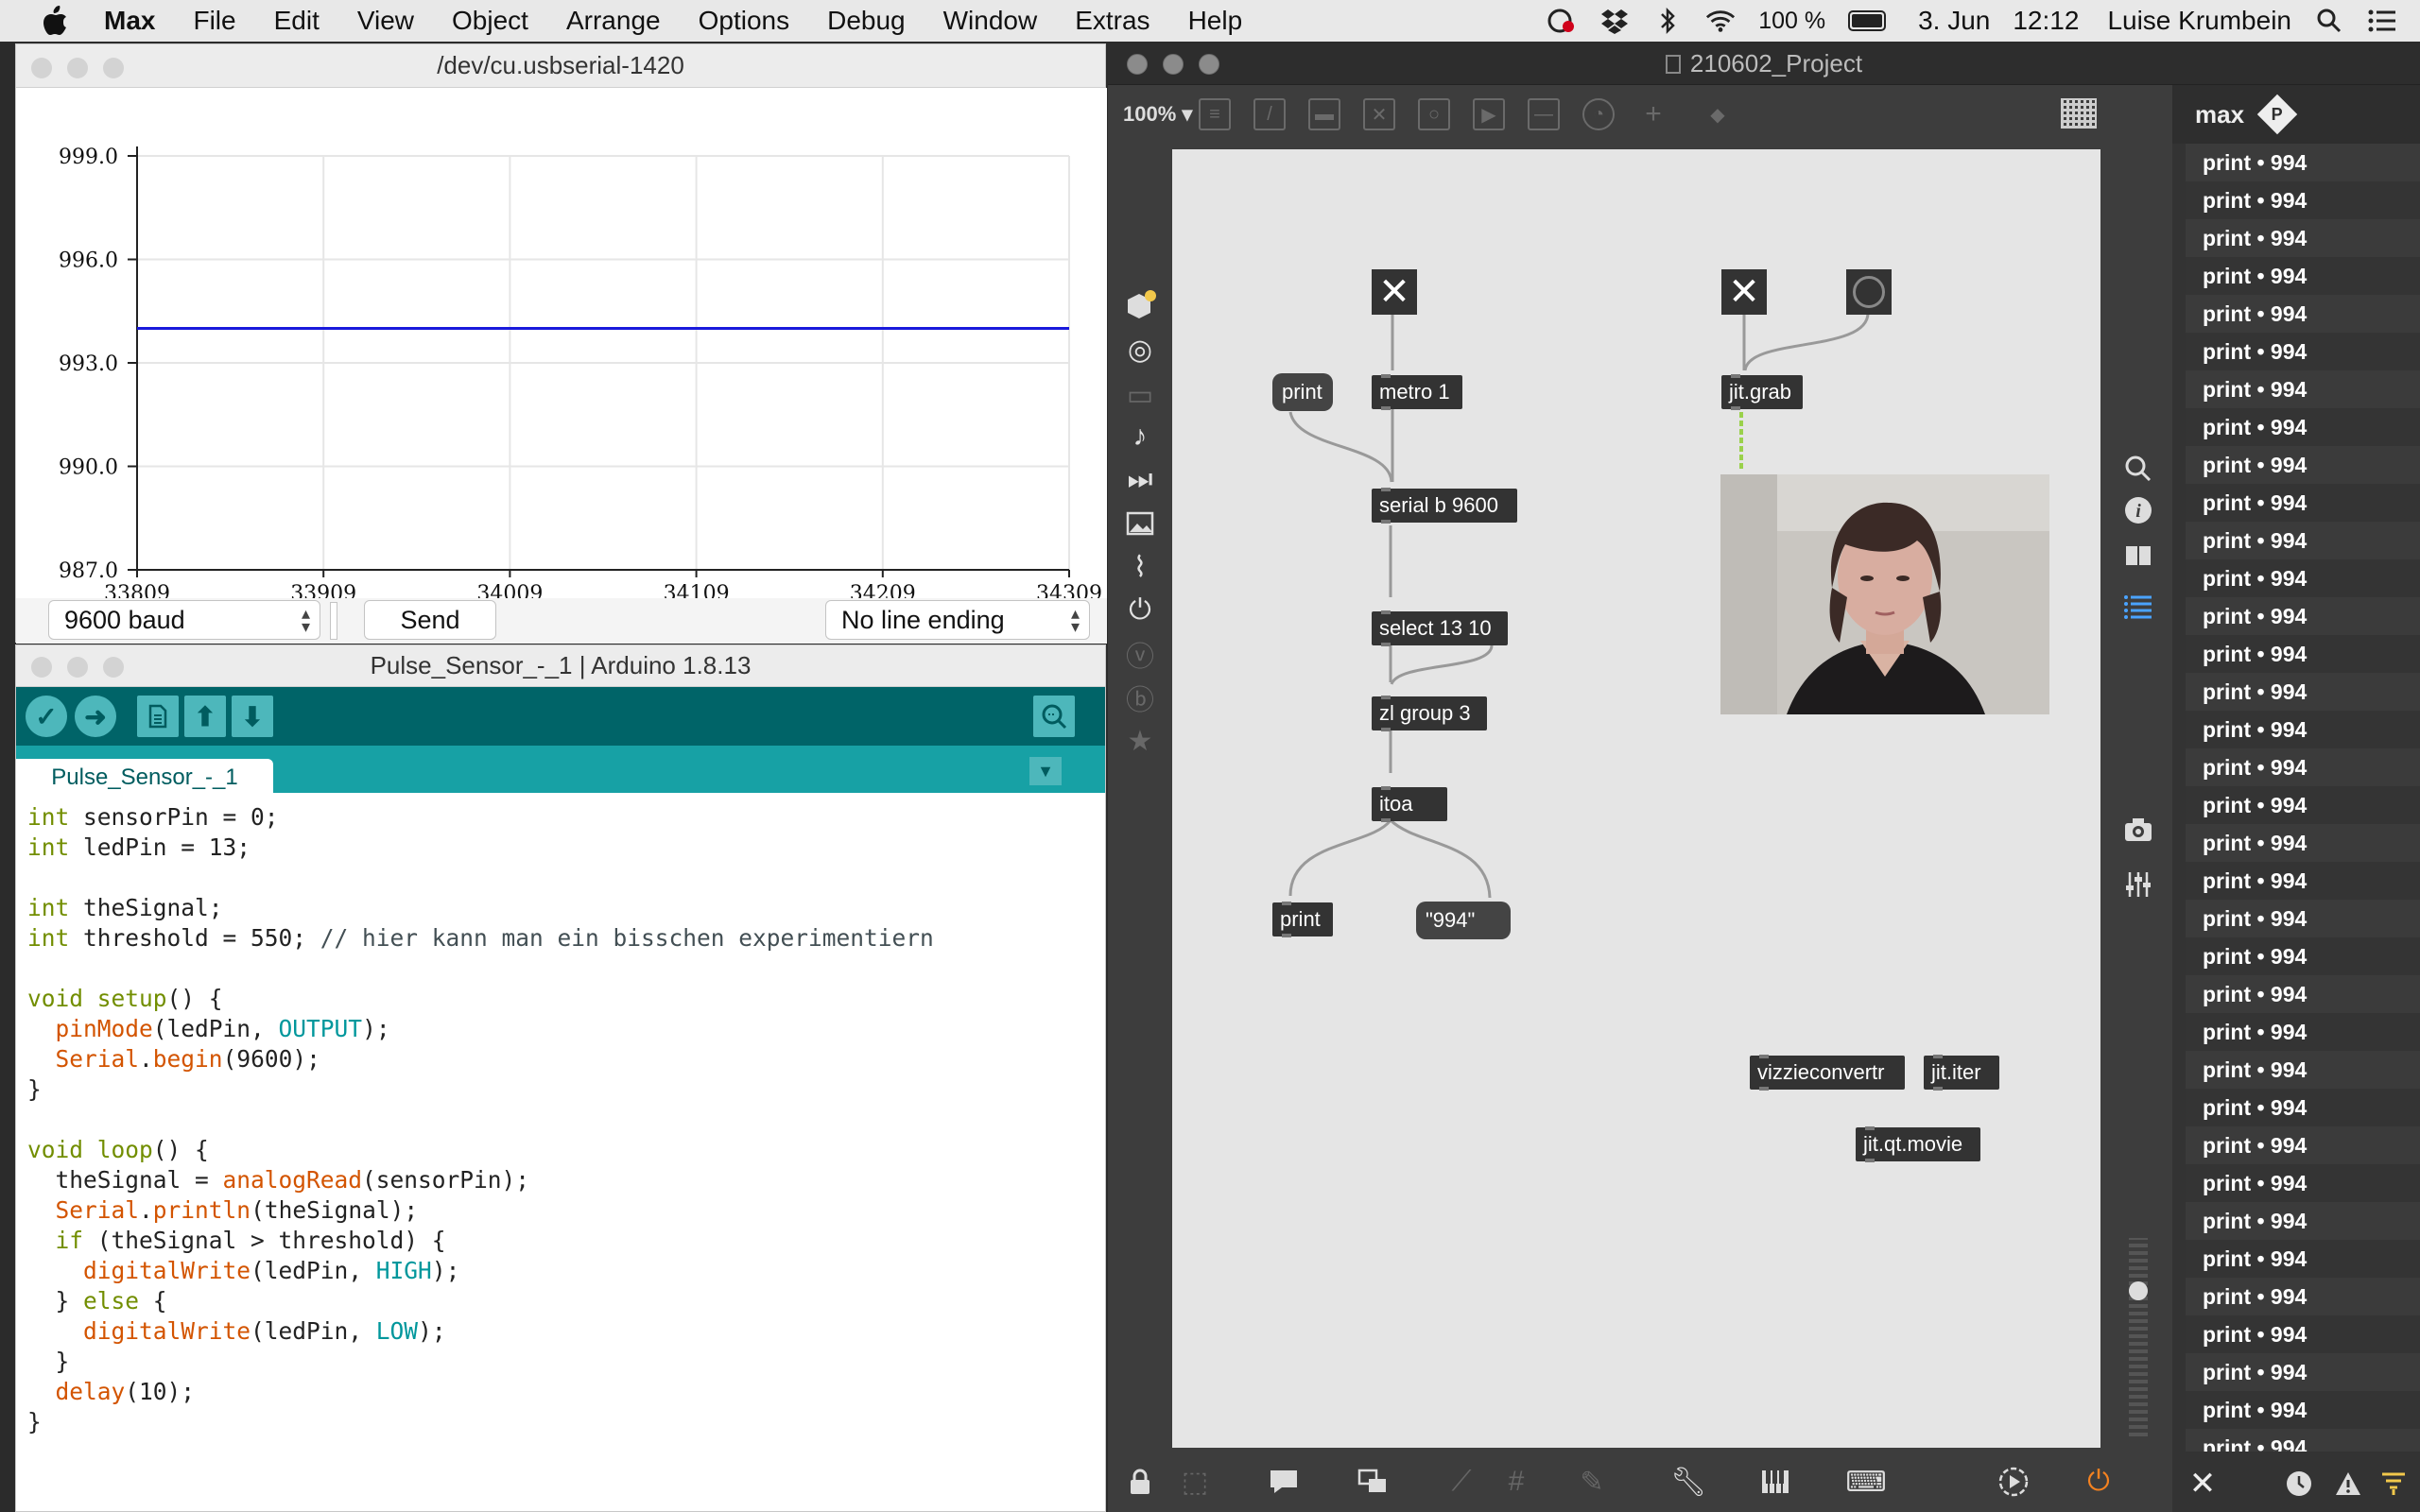 The image size is (2420, 1512). I want to click on comment-bubble-icon, so click(1284, 1482).